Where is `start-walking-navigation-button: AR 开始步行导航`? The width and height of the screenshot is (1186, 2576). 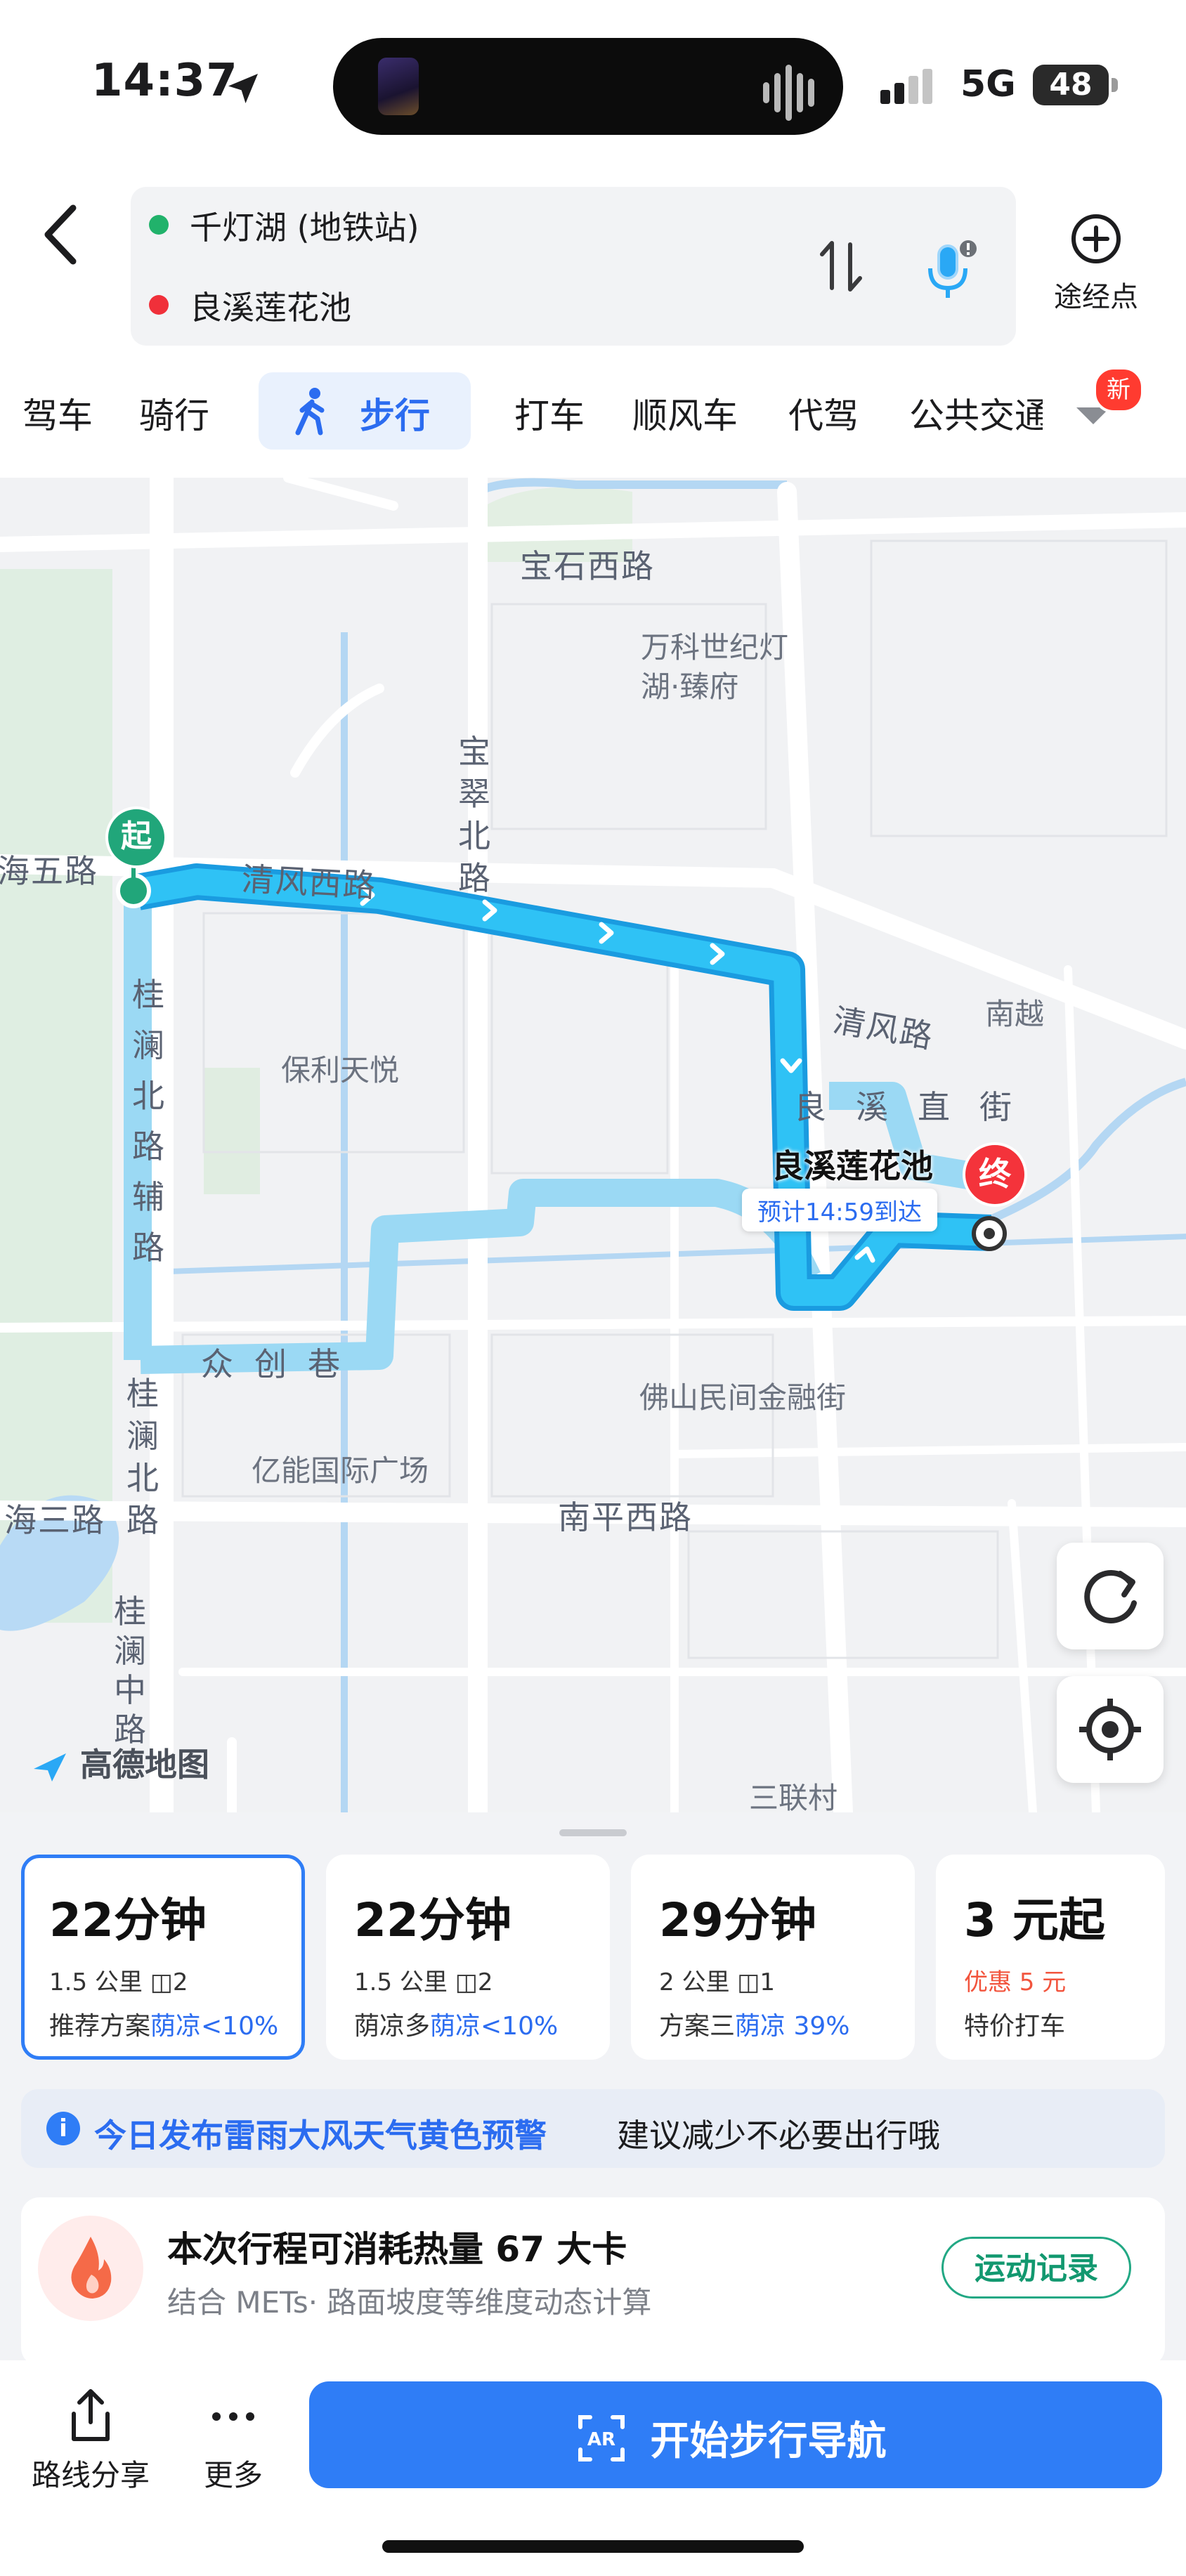 start-walking-navigation-button: AR 开始步行导航 is located at coordinates (735, 2434).